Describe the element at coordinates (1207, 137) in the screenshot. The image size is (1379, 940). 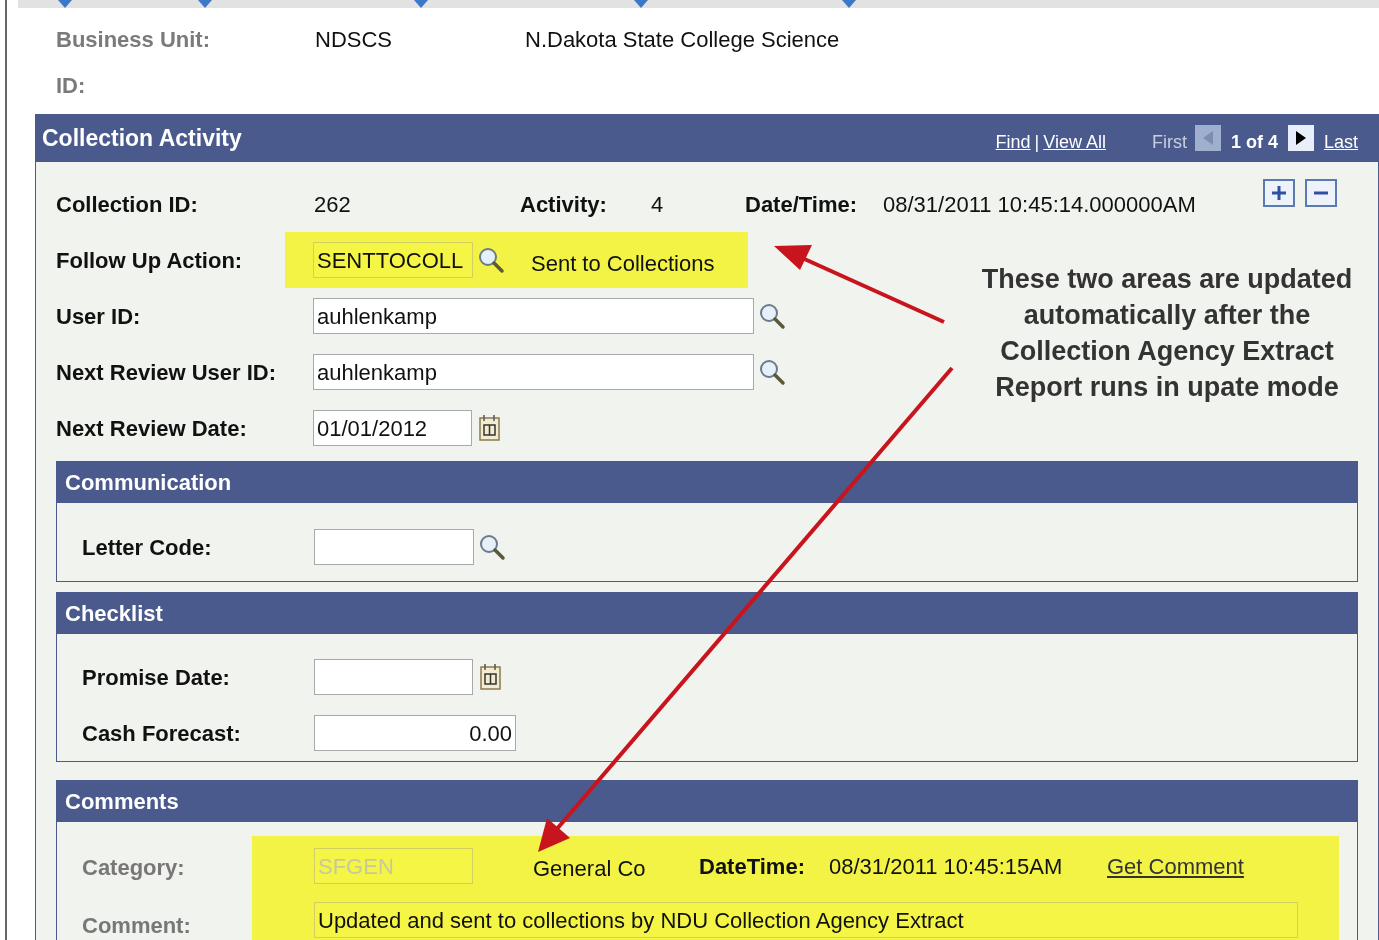
I see `left-triangle-icon` at that location.